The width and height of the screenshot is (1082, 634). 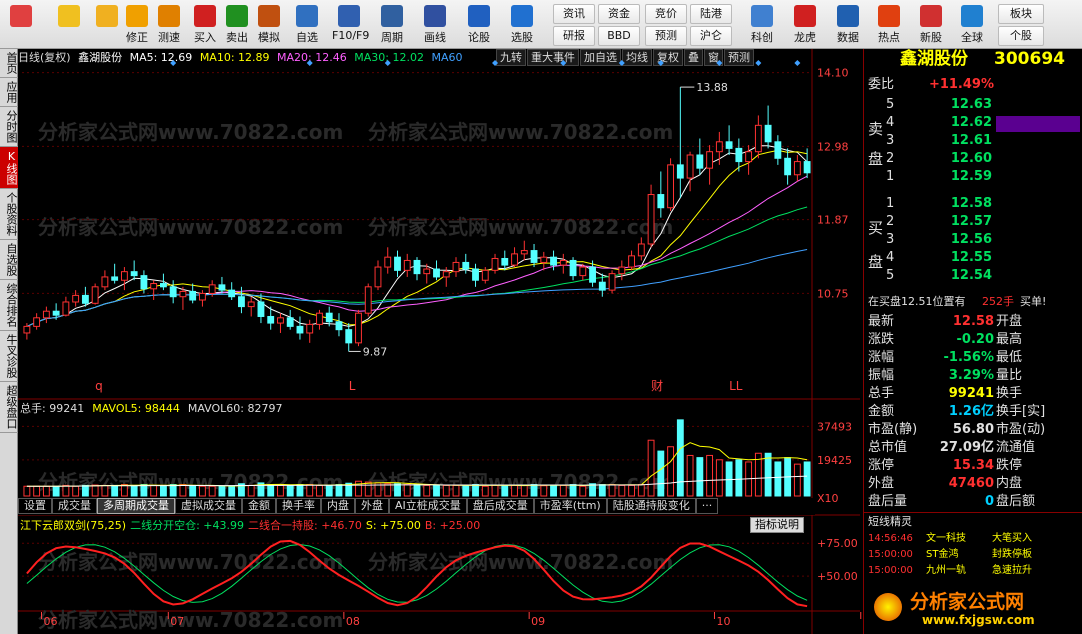 I want to click on toolbar-button-5: 买入, so click(x=205, y=24).